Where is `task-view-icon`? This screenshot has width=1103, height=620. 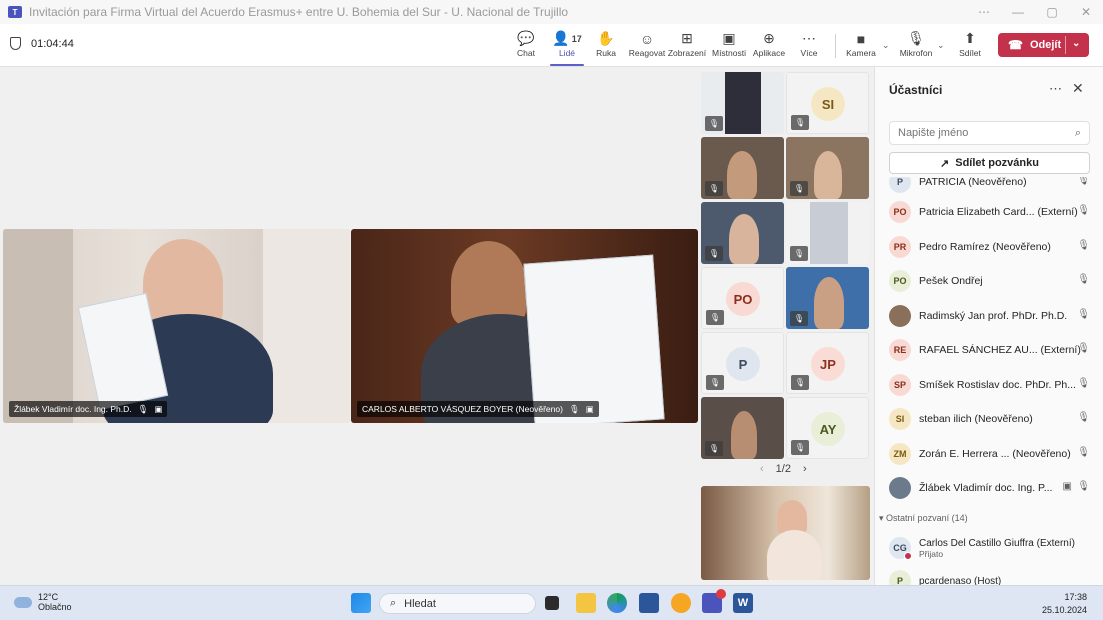 task-view-icon is located at coordinates (552, 603).